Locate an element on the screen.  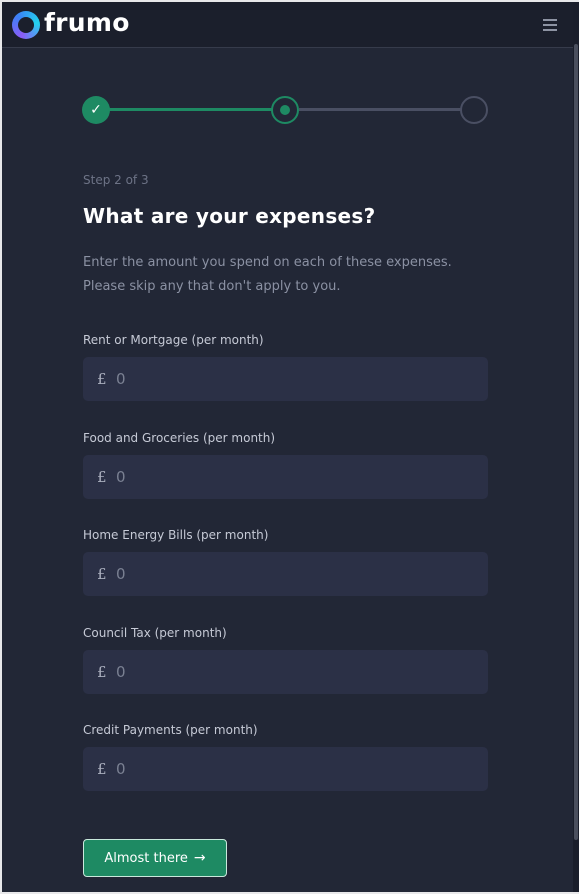
header: frumo is located at coordinates (287, 25).